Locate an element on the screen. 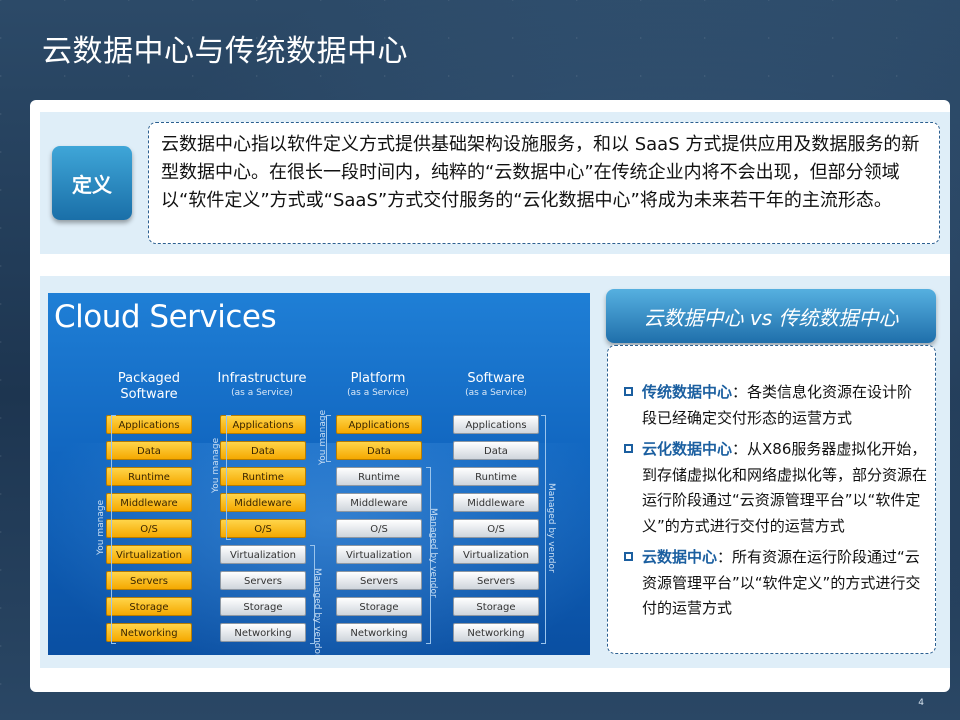  layer-paas-3: Middleware is located at coordinates (379, 502).